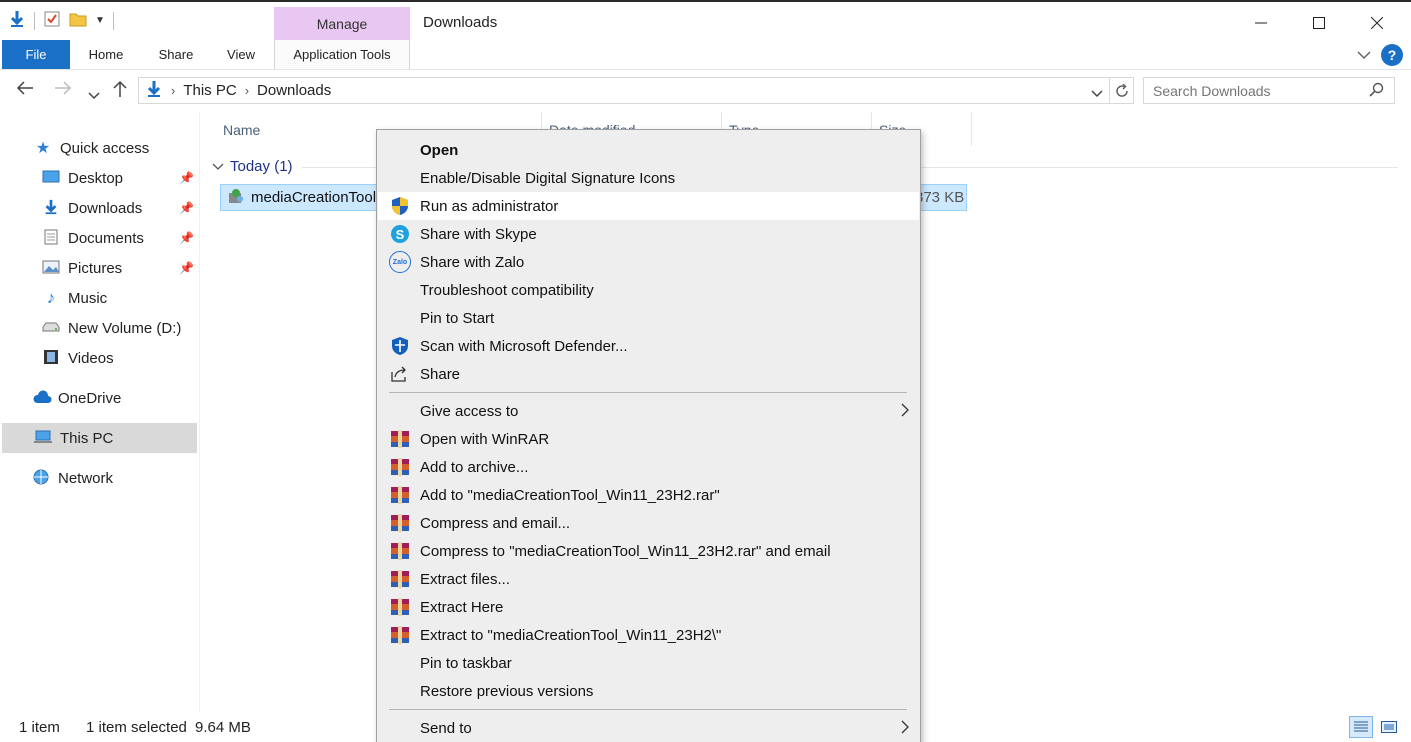  Describe the element at coordinates (1361, 727) in the screenshot. I see `details-view-button` at that location.